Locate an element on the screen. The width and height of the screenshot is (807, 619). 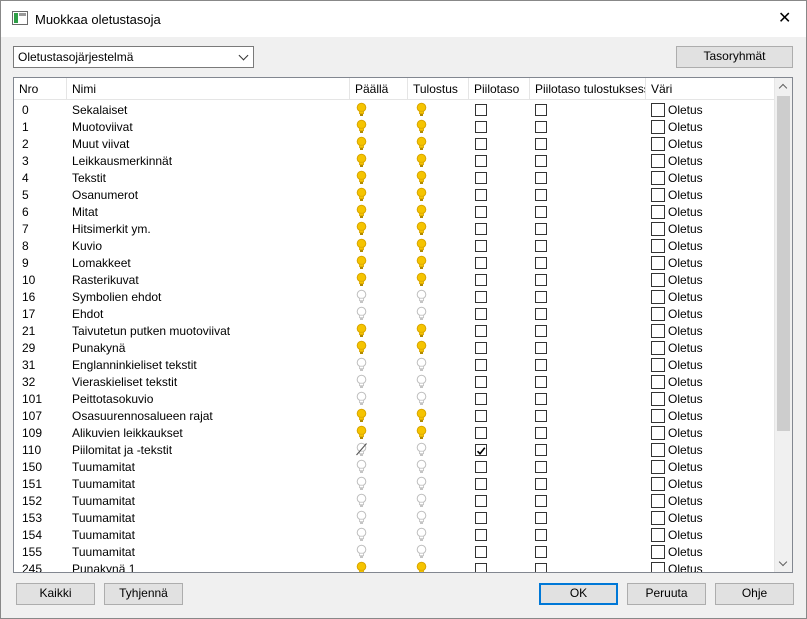
table-row: 109 Alikuvien leikkaukset Oletus is located at coordinates (394, 433).